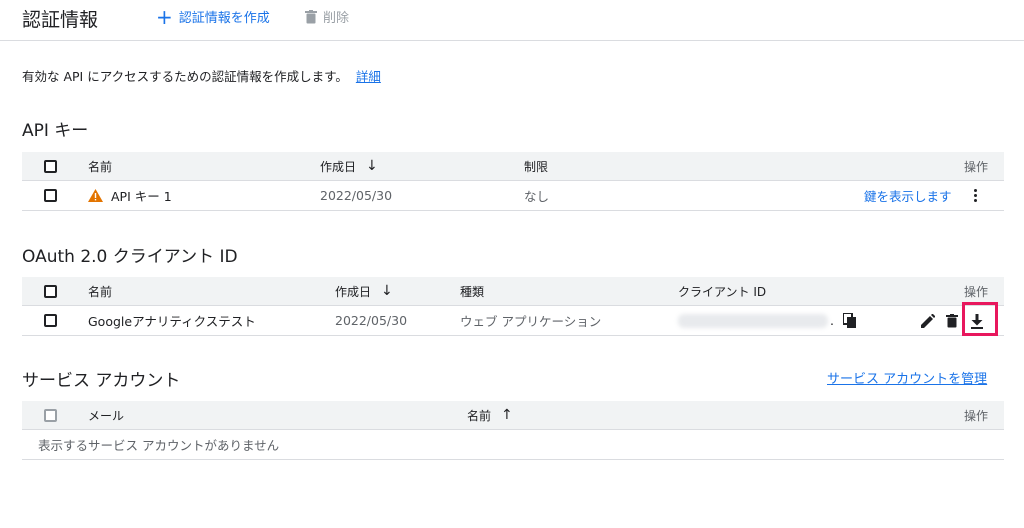 The height and width of the screenshot is (528, 1024). I want to click on oauth-client-name: Googleアナリティクステスト, so click(172, 320).